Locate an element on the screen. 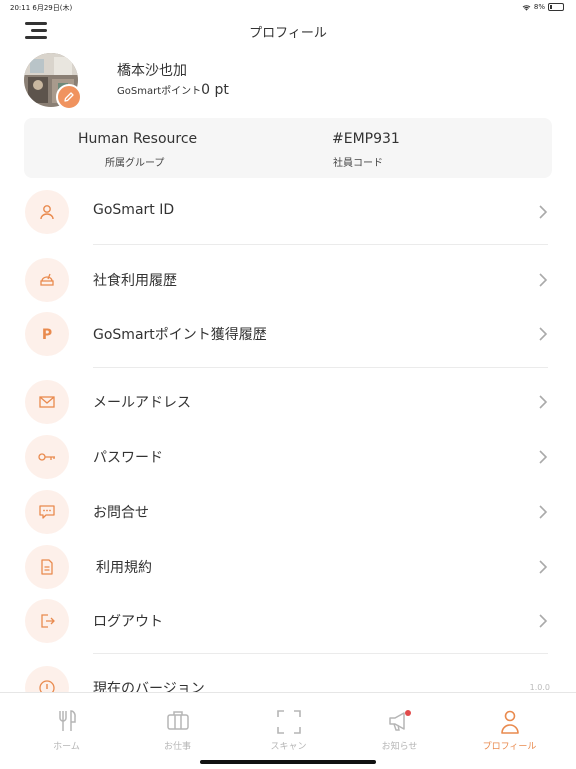 The height and width of the screenshot is (769, 576). mail-icon is located at coordinates (47, 402).